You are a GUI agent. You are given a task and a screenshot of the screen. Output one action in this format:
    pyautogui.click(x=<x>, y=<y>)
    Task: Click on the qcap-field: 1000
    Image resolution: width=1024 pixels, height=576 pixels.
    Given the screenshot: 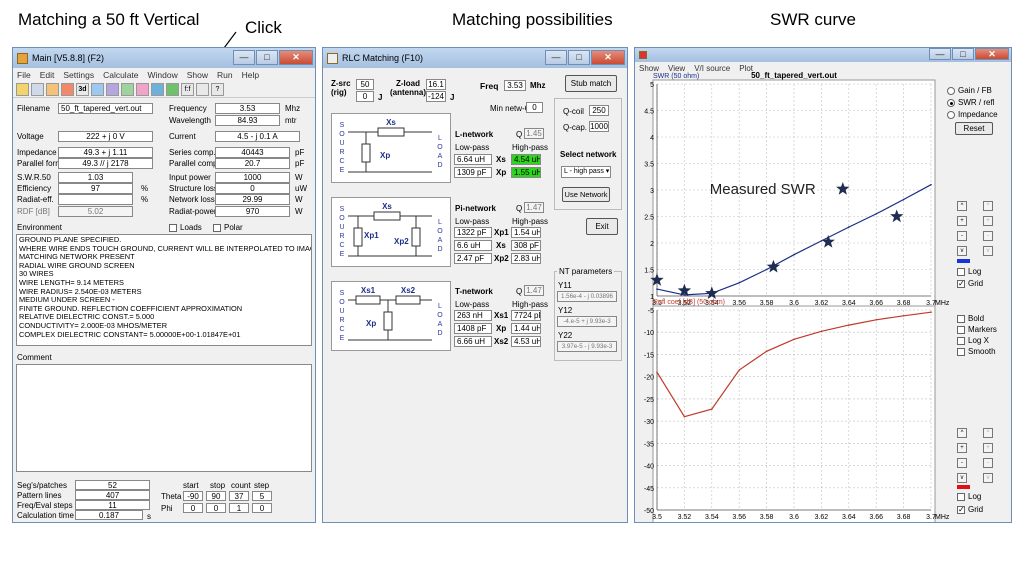 What is the action you would take?
    pyautogui.click(x=599, y=126)
    